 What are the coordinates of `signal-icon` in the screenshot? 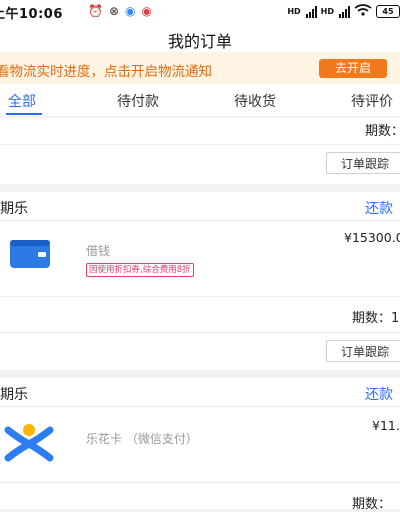 It's located at (311, 11).